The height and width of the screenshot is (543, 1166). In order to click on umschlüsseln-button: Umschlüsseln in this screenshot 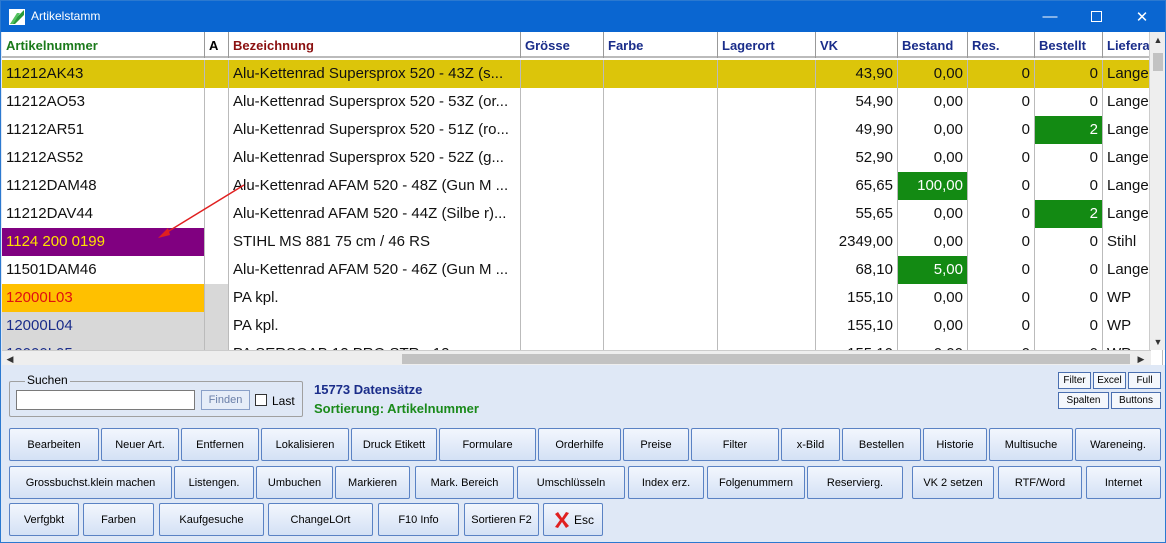, I will do `click(571, 482)`.